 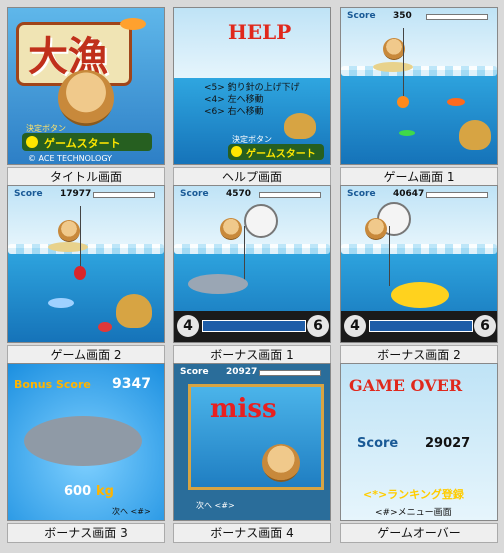 What do you see at coordinates (419, 355) in the screenshot?
I see `caption-bonus2: ボーナス画面 2` at bounding box center [419, 355].